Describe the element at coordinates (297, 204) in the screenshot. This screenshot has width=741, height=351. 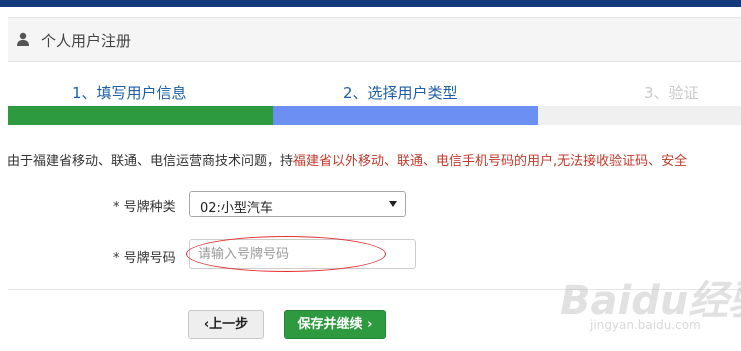
I see `plate-type-select: 02:小型汽车` at that location.